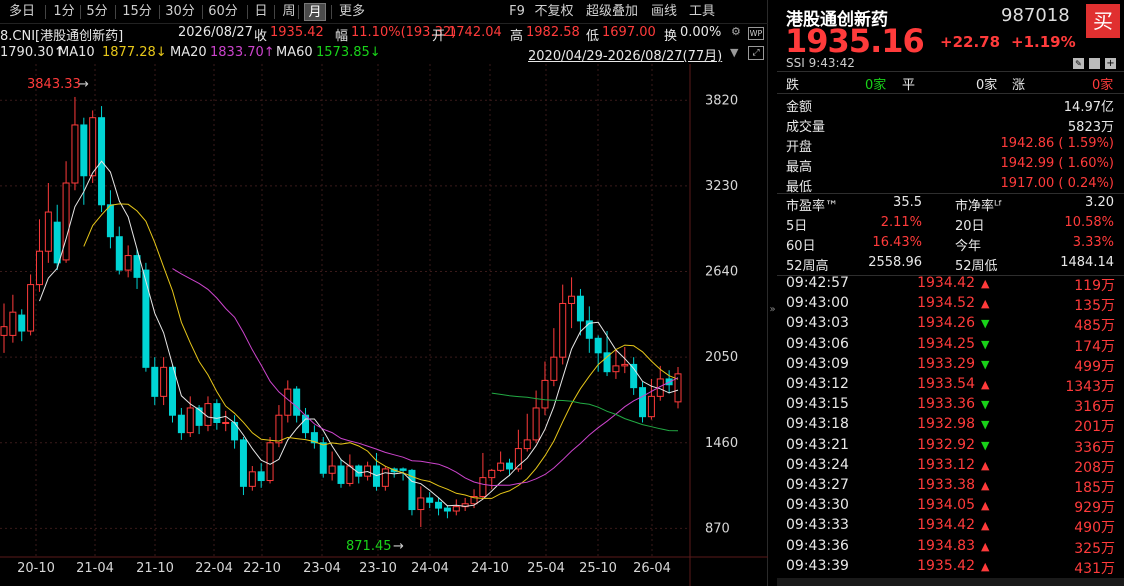  What do you see at coordinates (315, 12) in the screenshot?
I see `period-btn-8: 月` at bounding box center [315, 12].